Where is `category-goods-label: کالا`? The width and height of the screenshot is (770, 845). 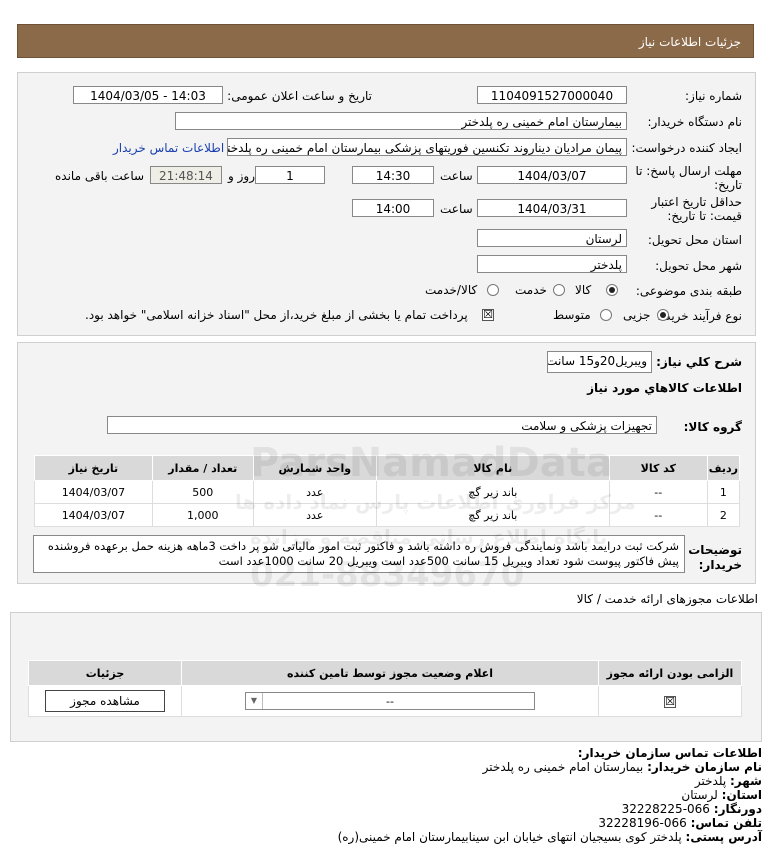
category-goods-label: کالا is located at coordinates (583, 290).